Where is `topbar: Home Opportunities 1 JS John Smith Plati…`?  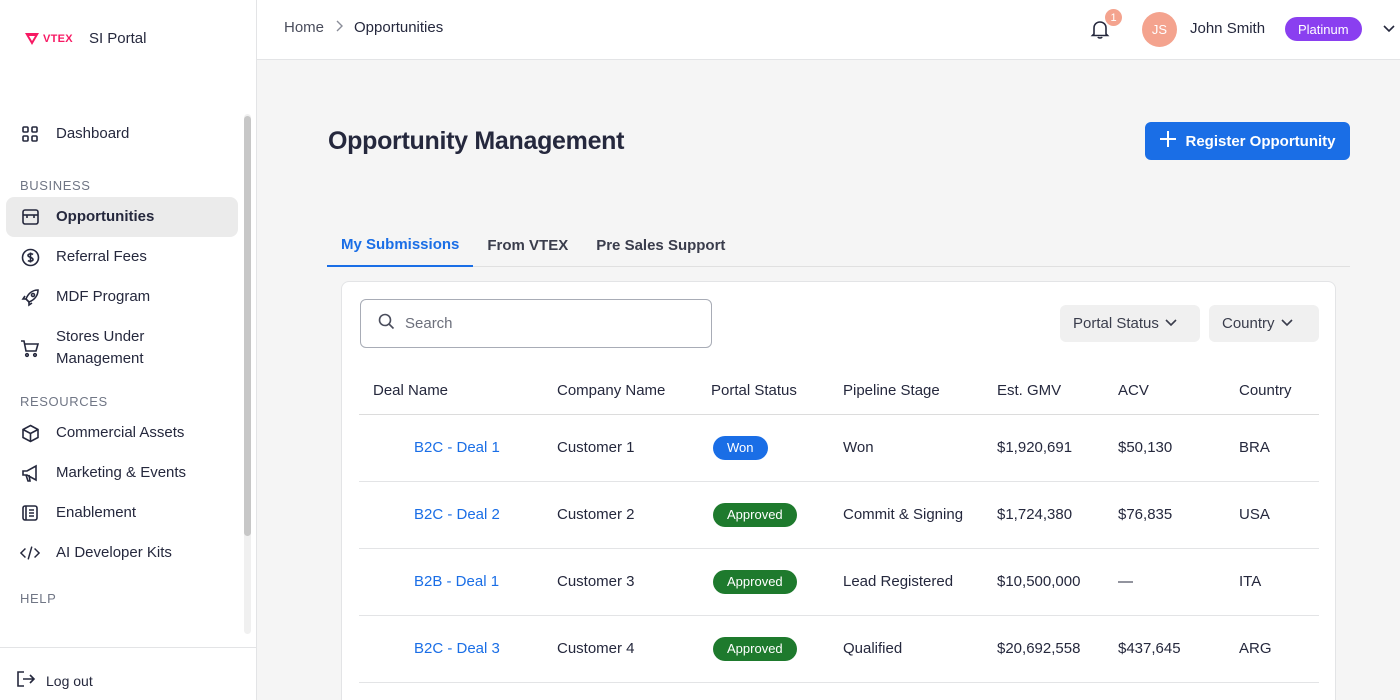
topbar: Home Opportunities 1 JS John Smith Plati… is located at coordinates (828, 30).